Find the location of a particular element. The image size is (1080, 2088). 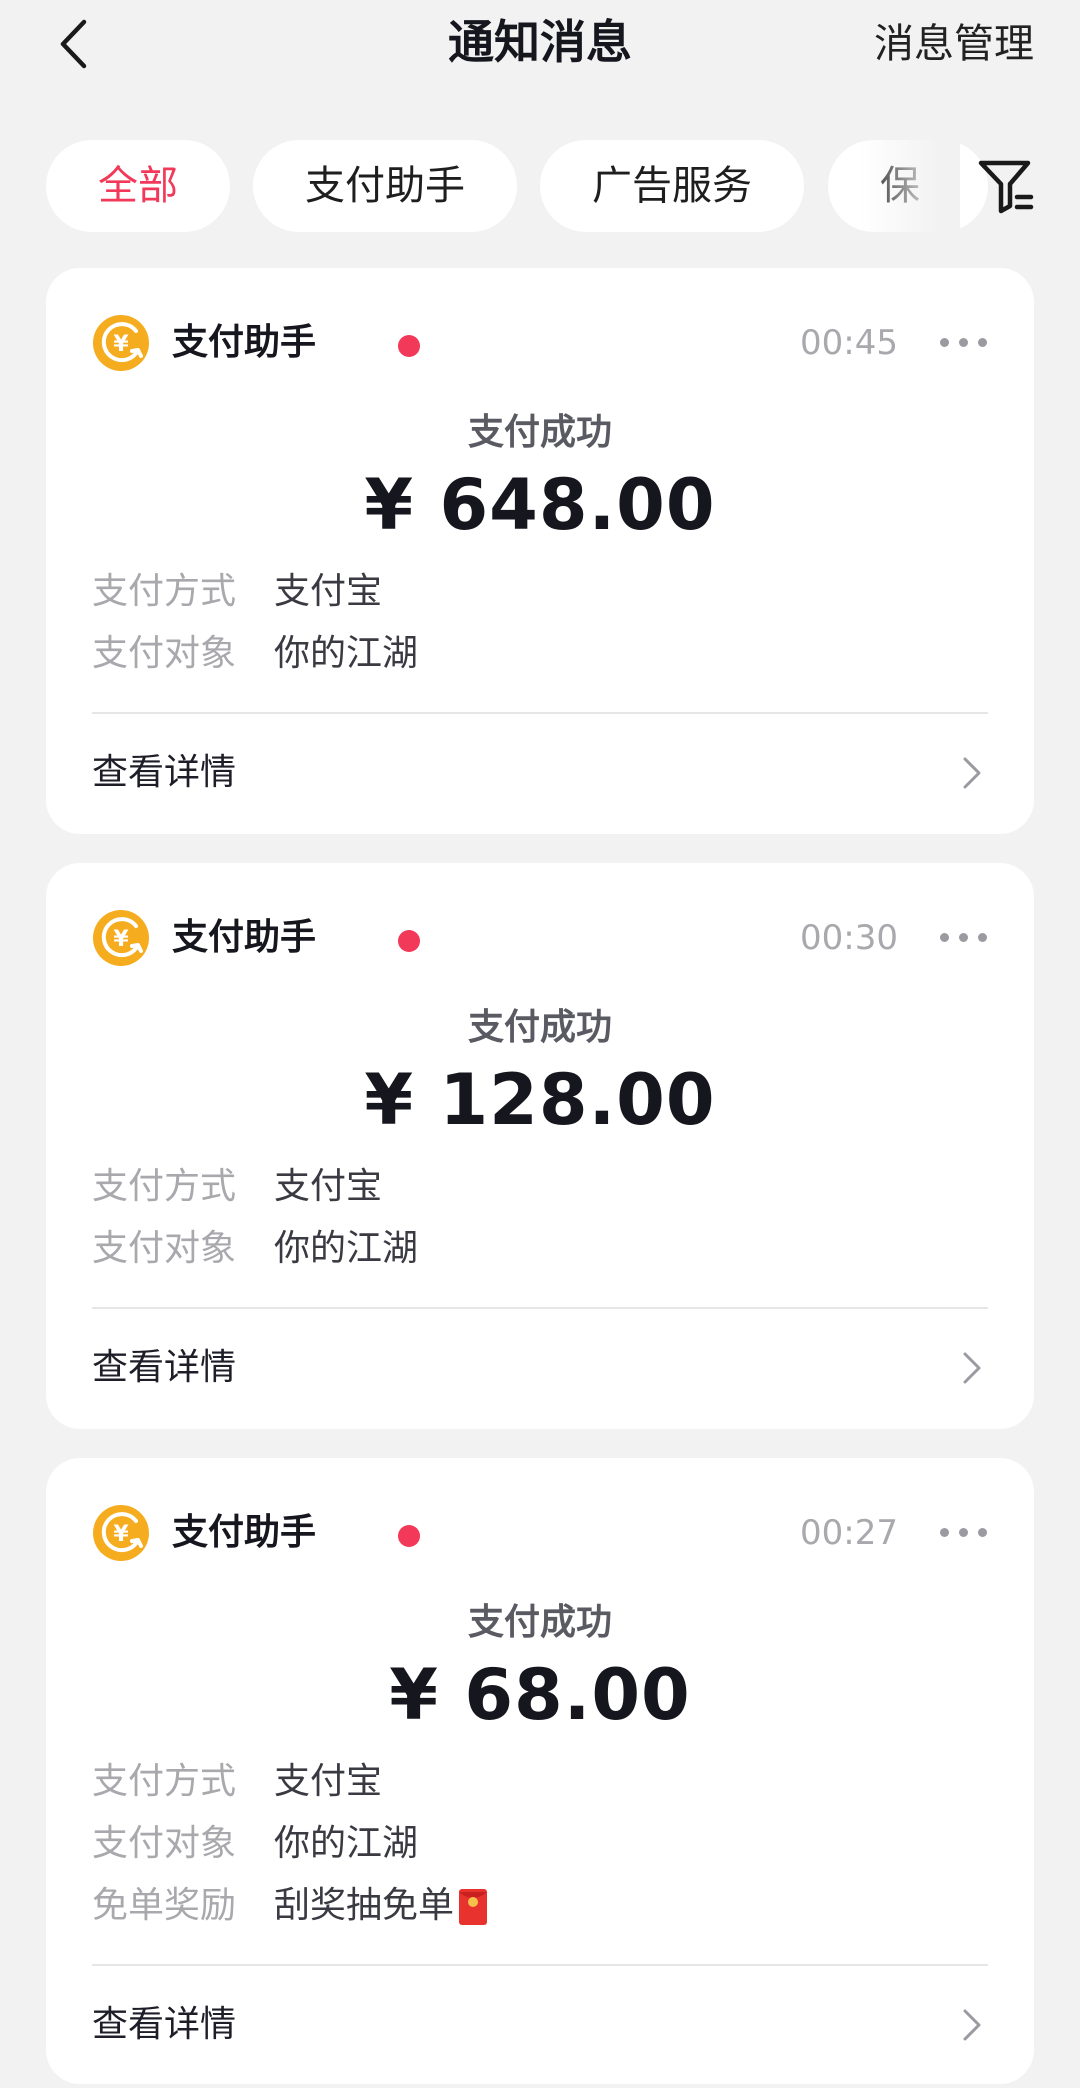

payment-amount: ¥ 128.00 is located at coordinates (540, 1100).